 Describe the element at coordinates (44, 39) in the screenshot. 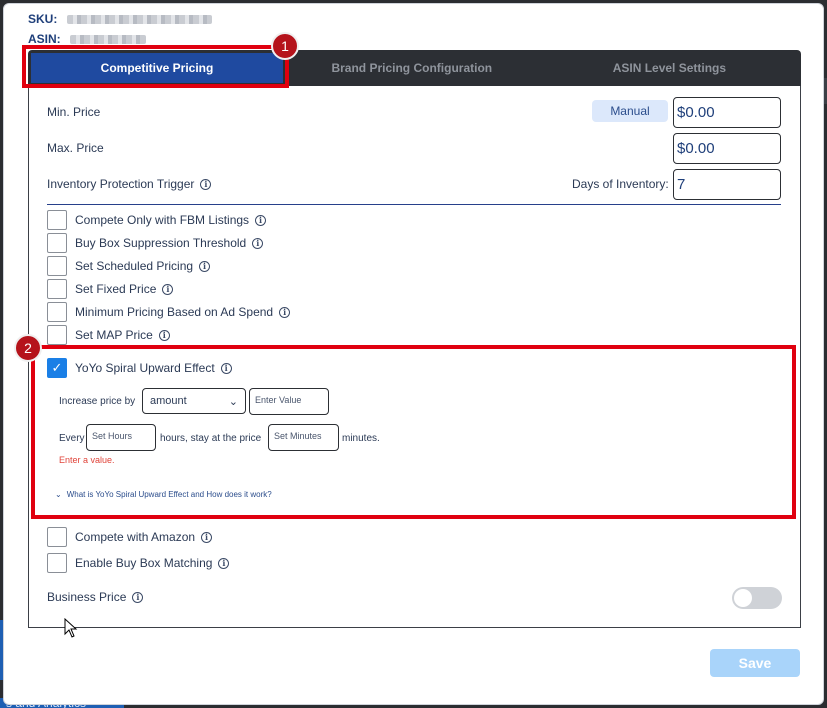

I see `asin-label: ASIN:` at that location.